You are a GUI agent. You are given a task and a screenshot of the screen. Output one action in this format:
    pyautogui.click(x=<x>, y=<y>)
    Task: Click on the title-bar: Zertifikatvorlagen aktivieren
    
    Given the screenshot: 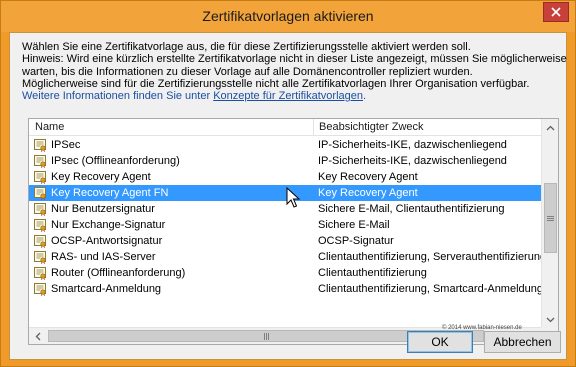 What is the action you would take?
    pyautogui.click(x=288, y=16)
    